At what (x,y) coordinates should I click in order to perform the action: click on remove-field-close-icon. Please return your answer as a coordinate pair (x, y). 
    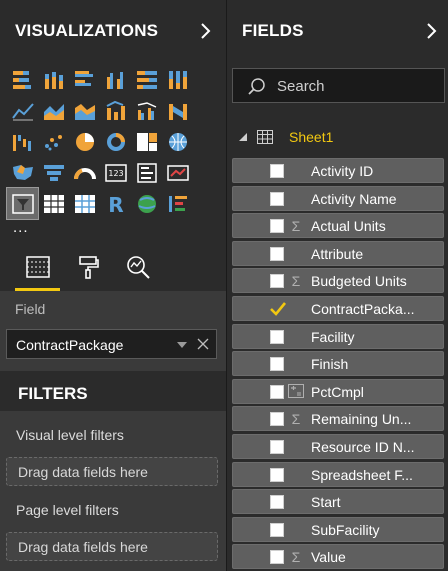
    Looking at the image, I should click on (203, 344).